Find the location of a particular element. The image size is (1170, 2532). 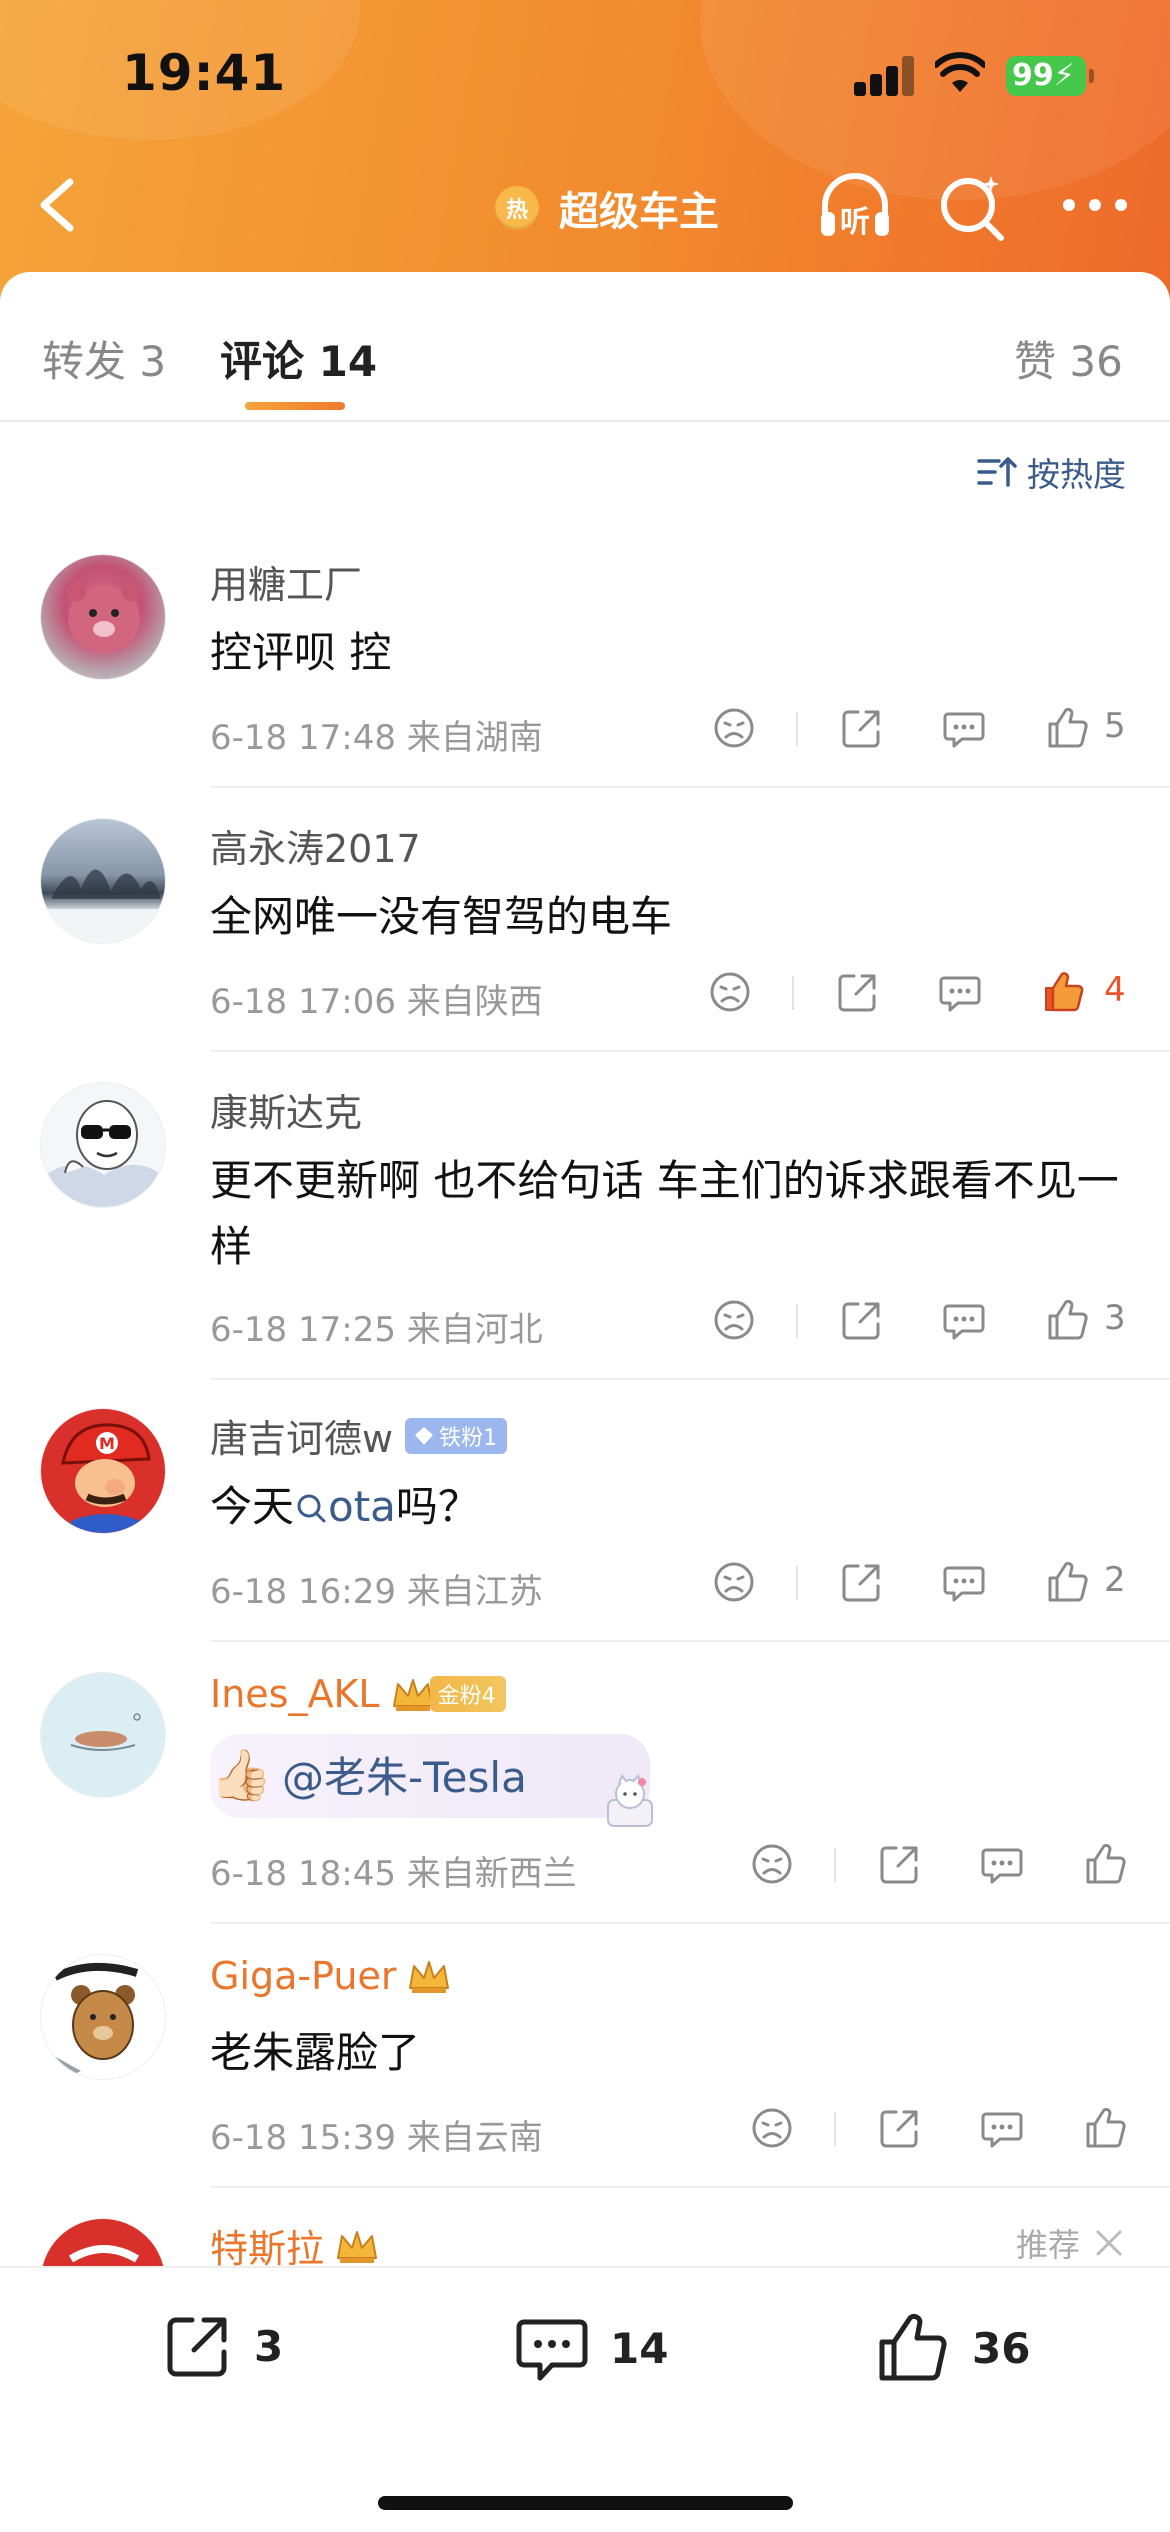

like-count: 2 is located at coordinates (1115, 1580).